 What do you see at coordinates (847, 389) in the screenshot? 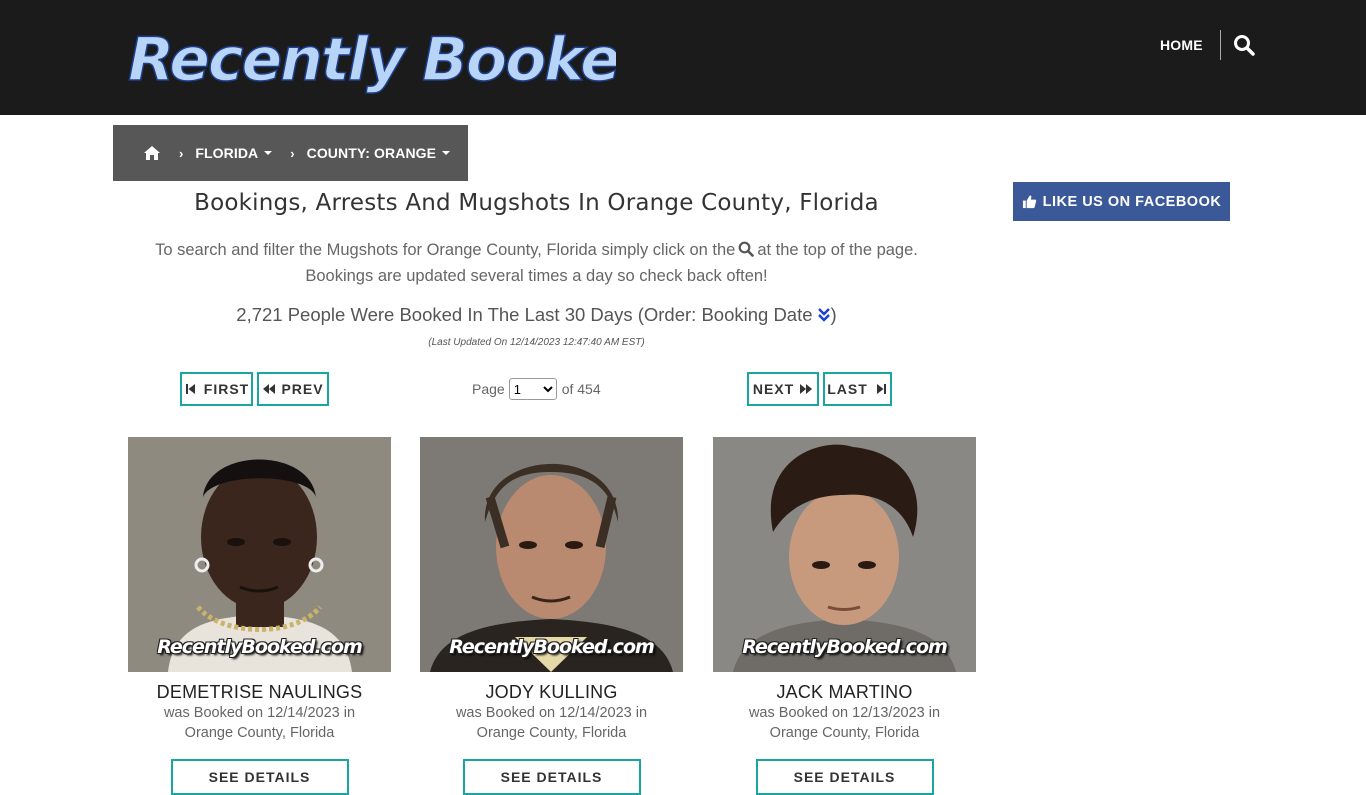
I see `last-page-label: LAST` at bounding box center [847, 389].